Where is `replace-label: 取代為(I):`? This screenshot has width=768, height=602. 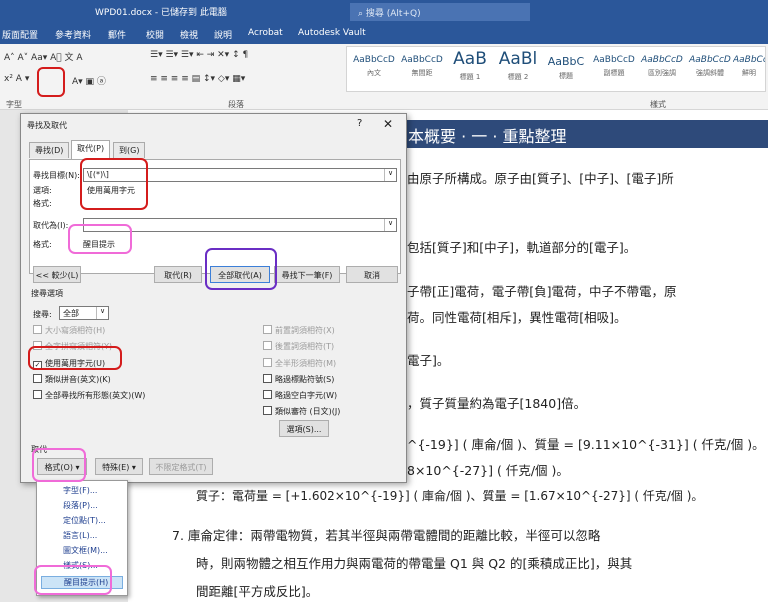 replace-label: 取代為(I): is located at coordinates (51, 225).